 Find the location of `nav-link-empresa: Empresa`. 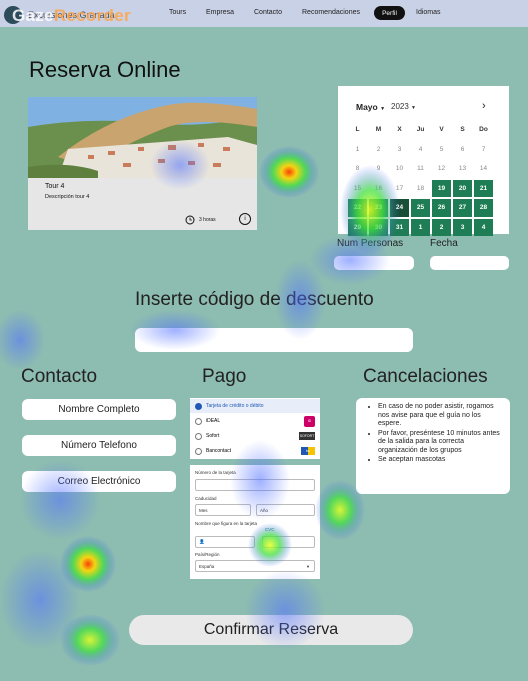

nav-link-empresa: Empresa is located at coordinates (220, 12).